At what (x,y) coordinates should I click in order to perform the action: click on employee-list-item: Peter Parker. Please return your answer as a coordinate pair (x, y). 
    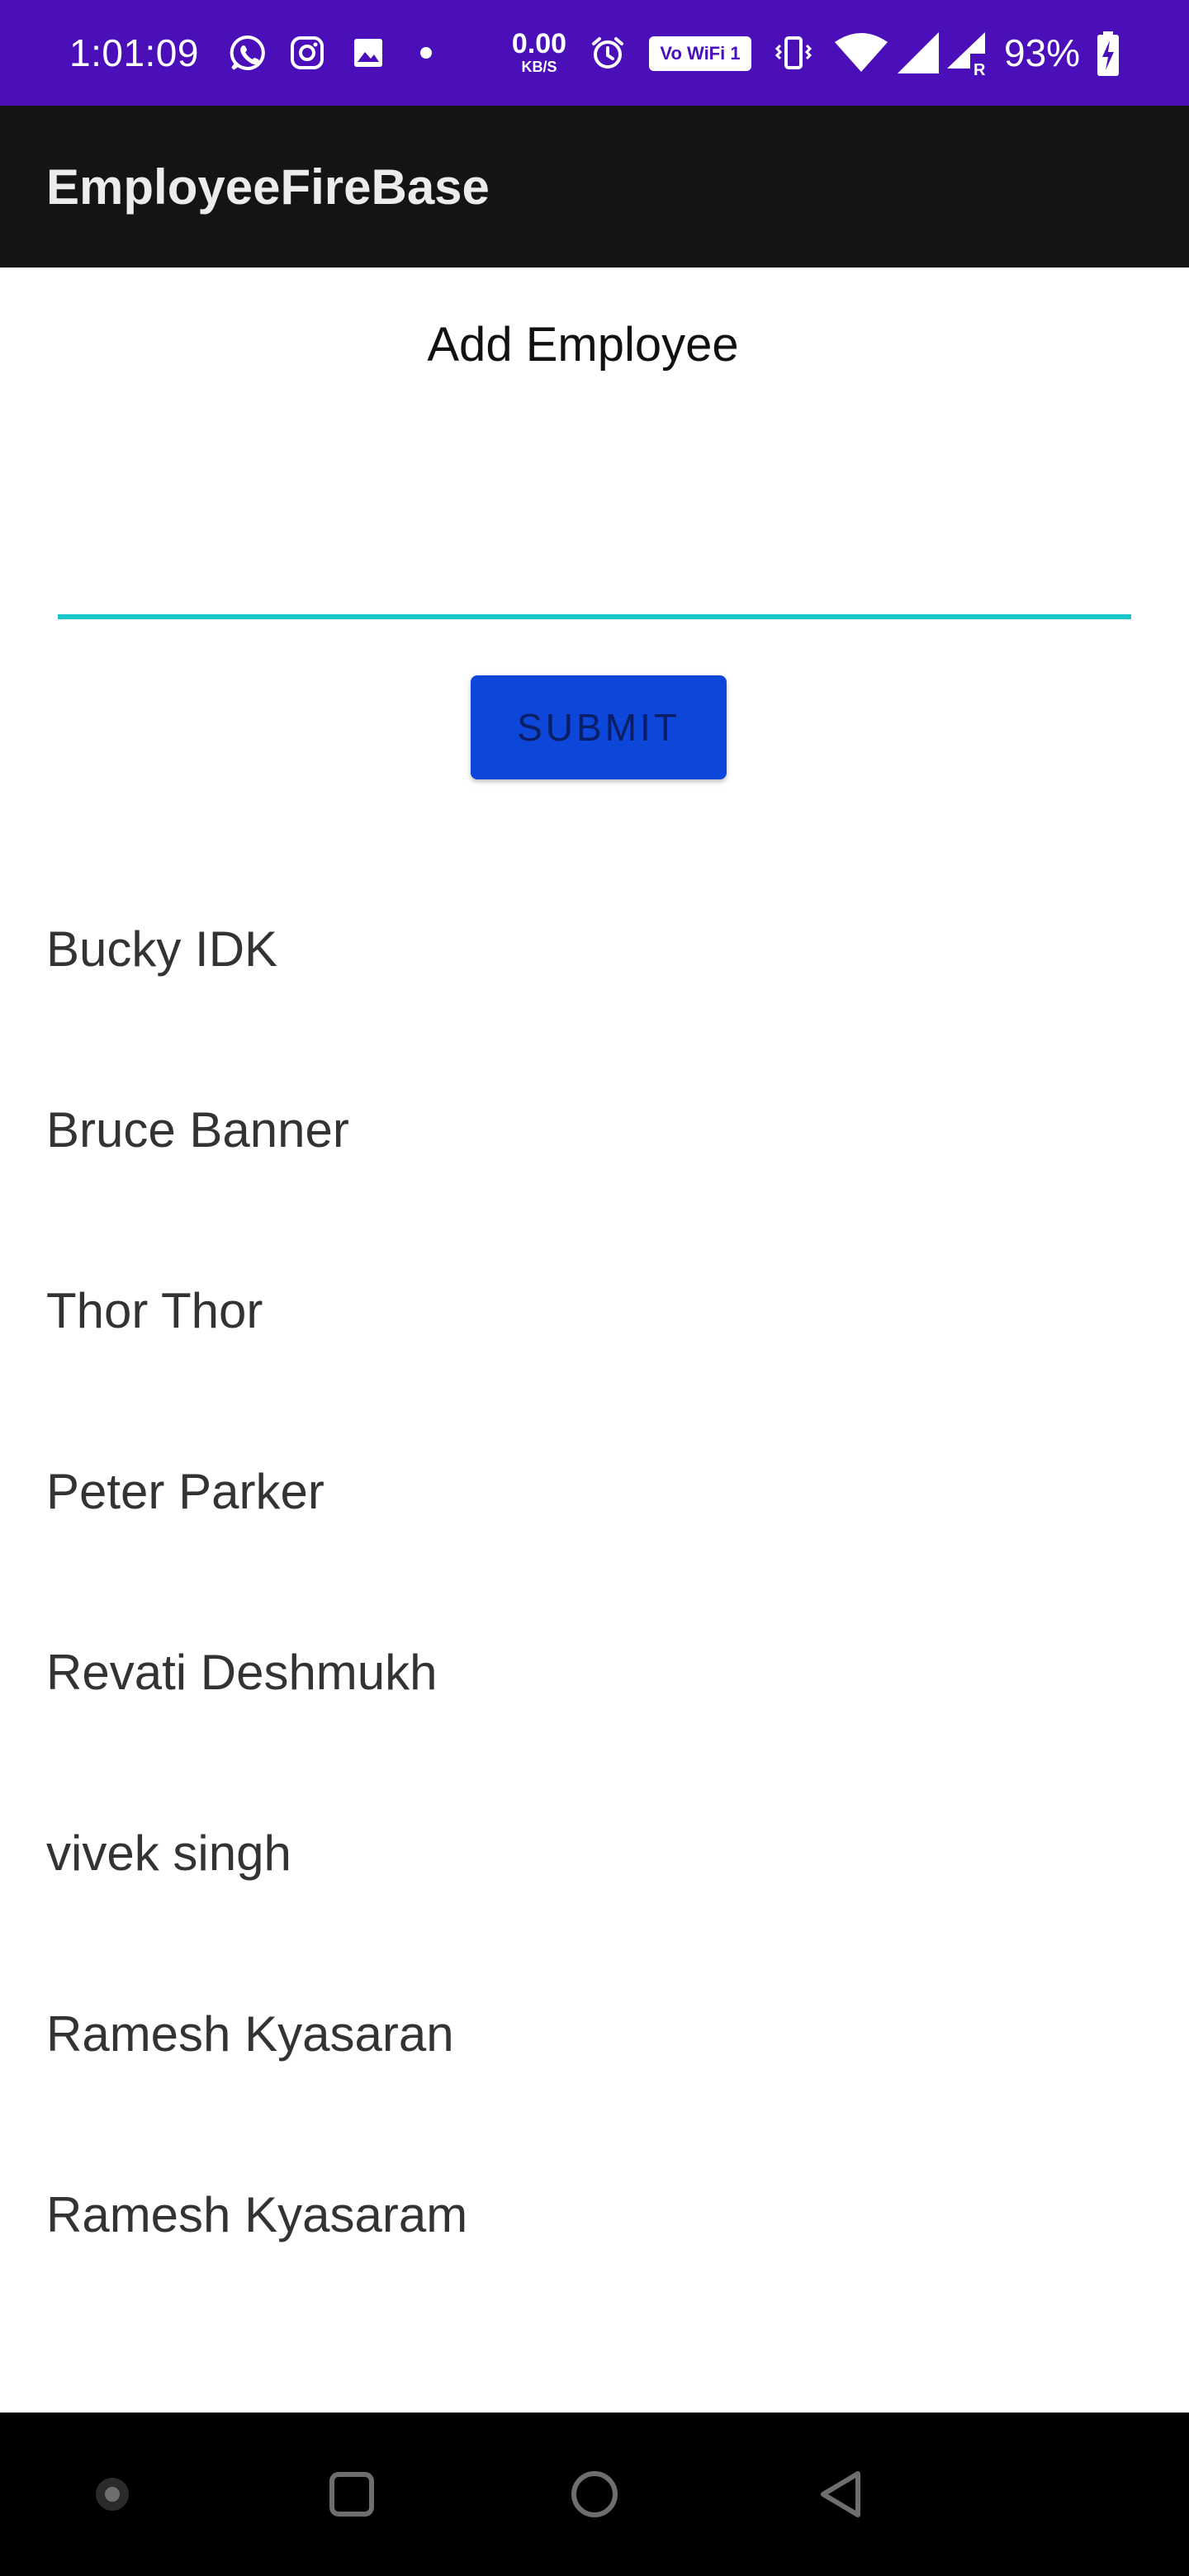
    Looking at the image, I should click on (594, 1491).